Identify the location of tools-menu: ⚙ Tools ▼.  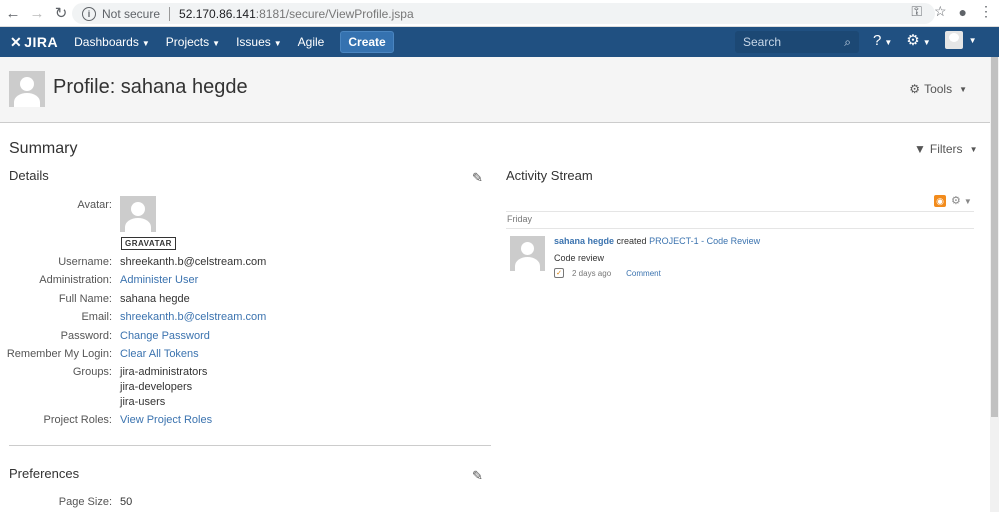
(938, 89).